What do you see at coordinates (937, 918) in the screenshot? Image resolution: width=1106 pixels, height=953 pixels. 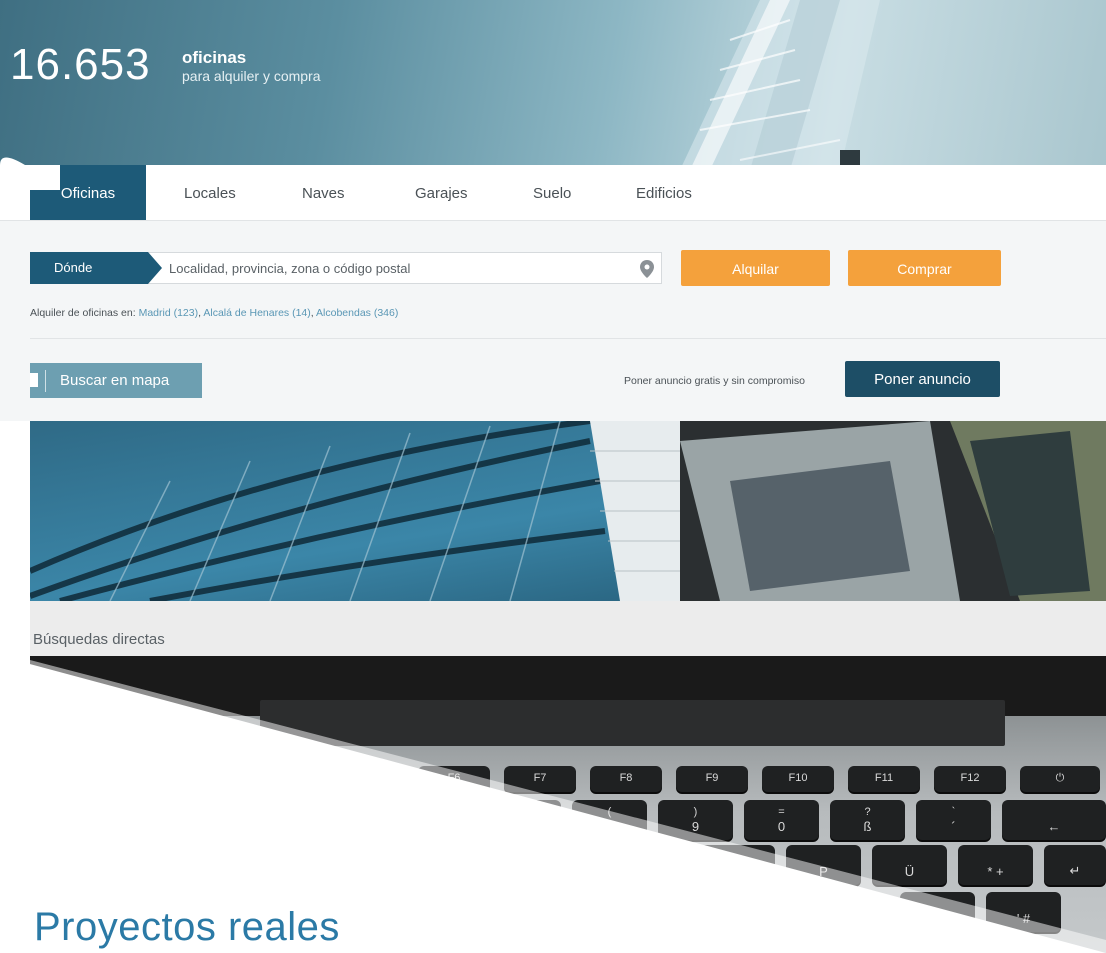 I see `key-a-umlaut-label: Ä` at bounding box center [937, 918].